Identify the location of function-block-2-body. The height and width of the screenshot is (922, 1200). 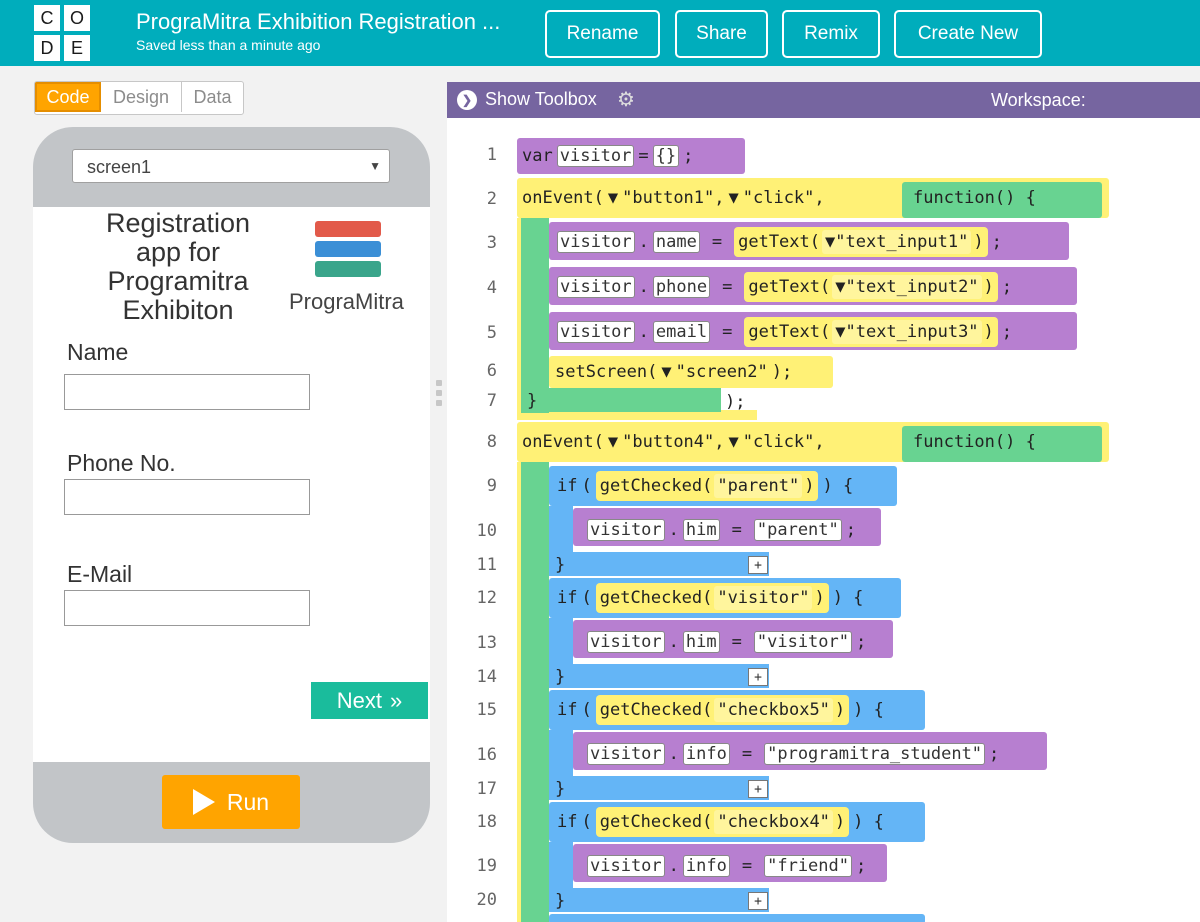
(535, 692).